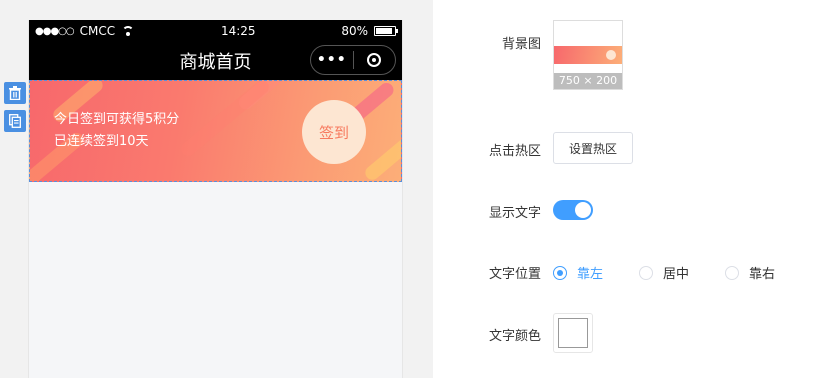 The image size is (829, 378). What do you see at coordinates (334, 132) in the screenshot?
I see `signin-button: 签到` at bounding box center [334, 132].